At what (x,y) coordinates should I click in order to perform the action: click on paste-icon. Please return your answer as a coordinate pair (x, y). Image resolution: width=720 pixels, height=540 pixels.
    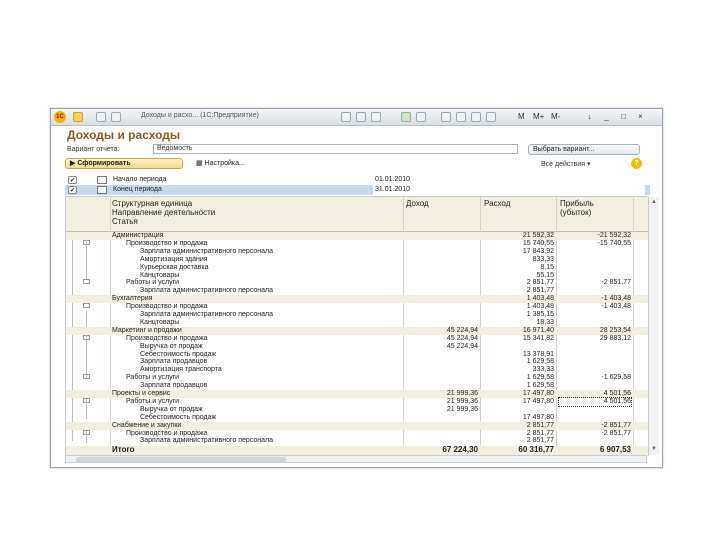
    Looking at the image, I should click on (461, 117).